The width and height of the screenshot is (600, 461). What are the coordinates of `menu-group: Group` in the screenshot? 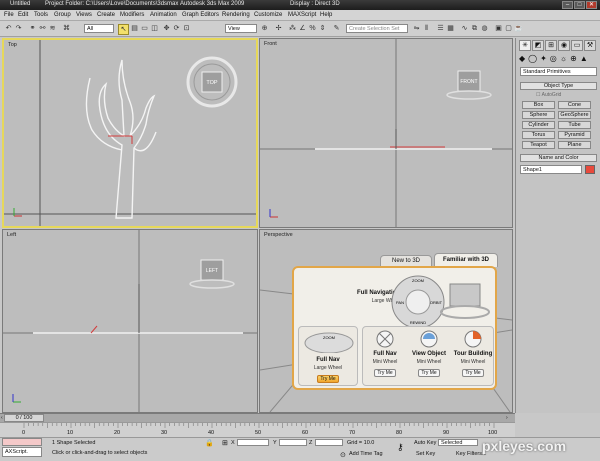 It's located at (62, 15).